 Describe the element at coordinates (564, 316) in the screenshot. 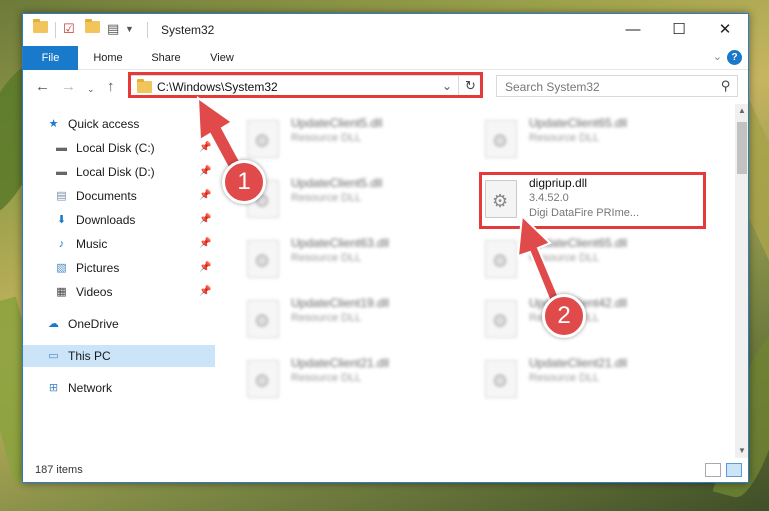

I see `step-2-badge: 2` at that location.